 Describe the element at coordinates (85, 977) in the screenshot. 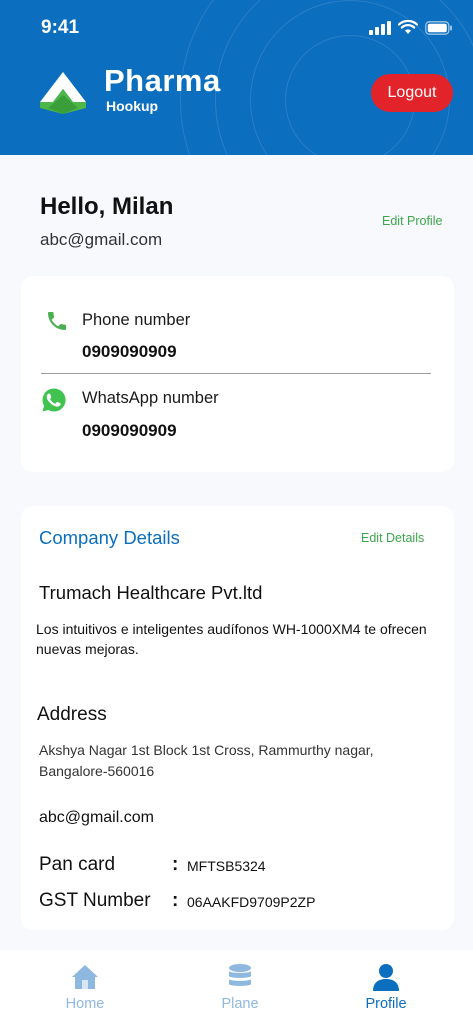

I see `home-icon` at that location.